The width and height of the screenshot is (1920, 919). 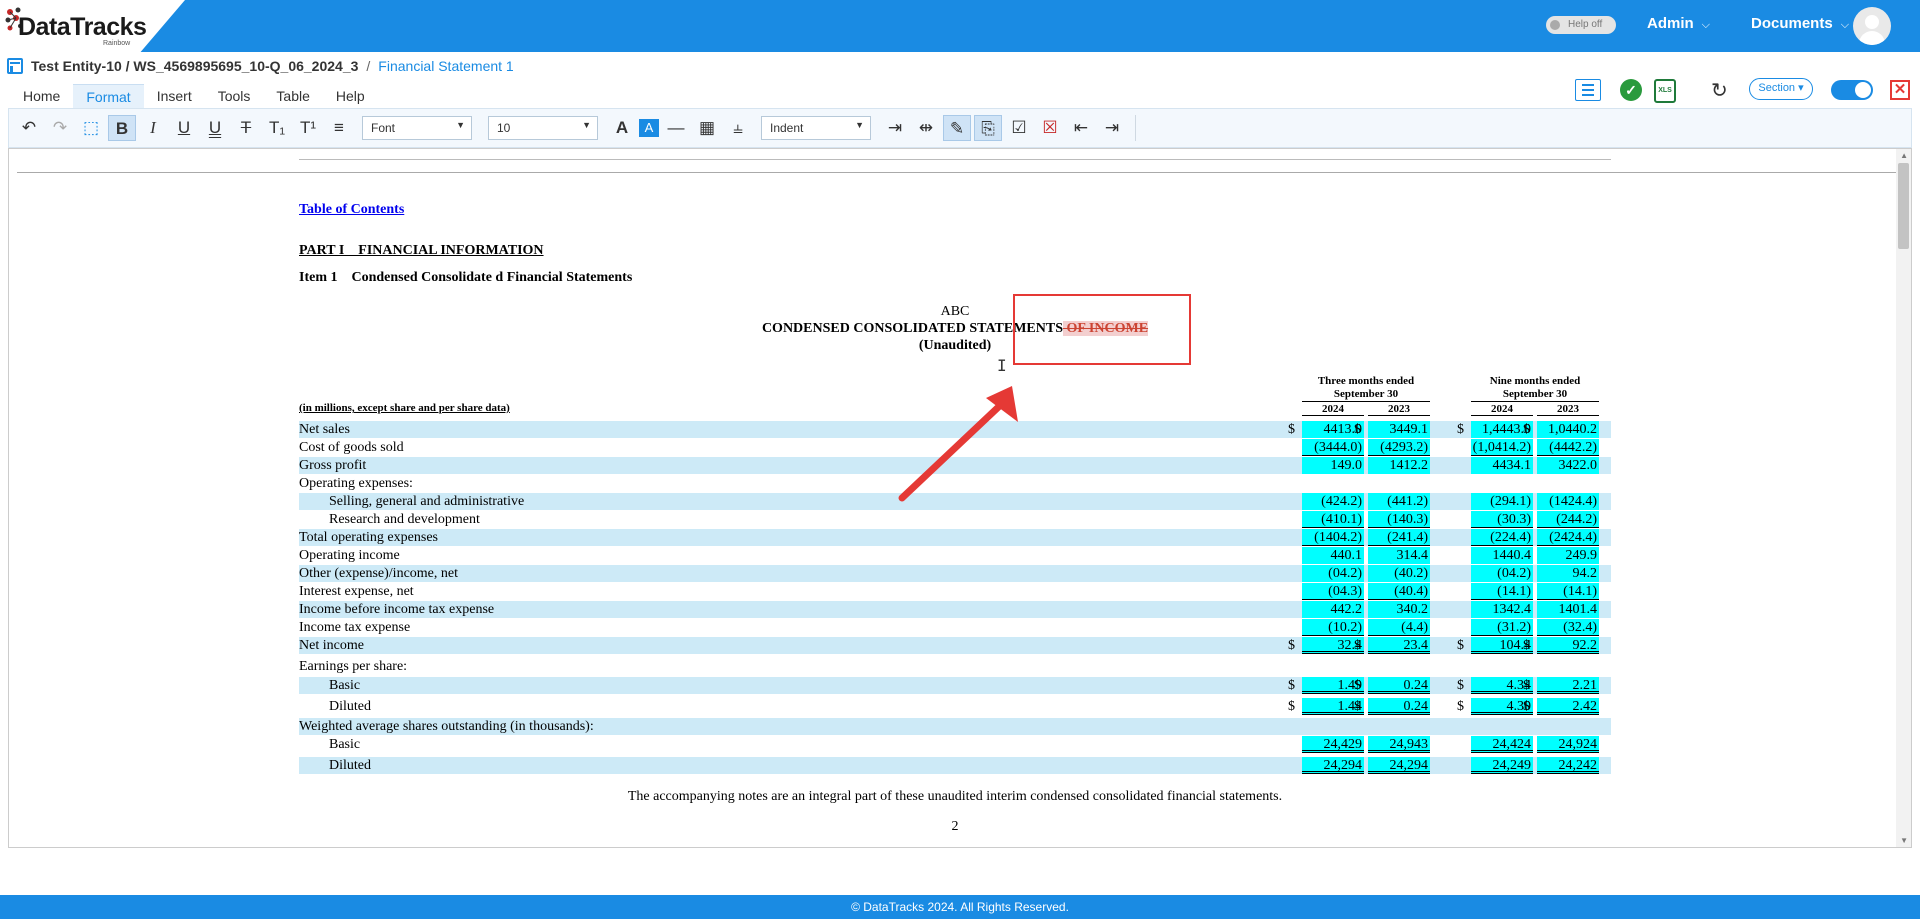 What do you see at coordinates (1333, 555) in the screenshot?
I see `table-cell: 440.1` at bounding box center [1333, 555].